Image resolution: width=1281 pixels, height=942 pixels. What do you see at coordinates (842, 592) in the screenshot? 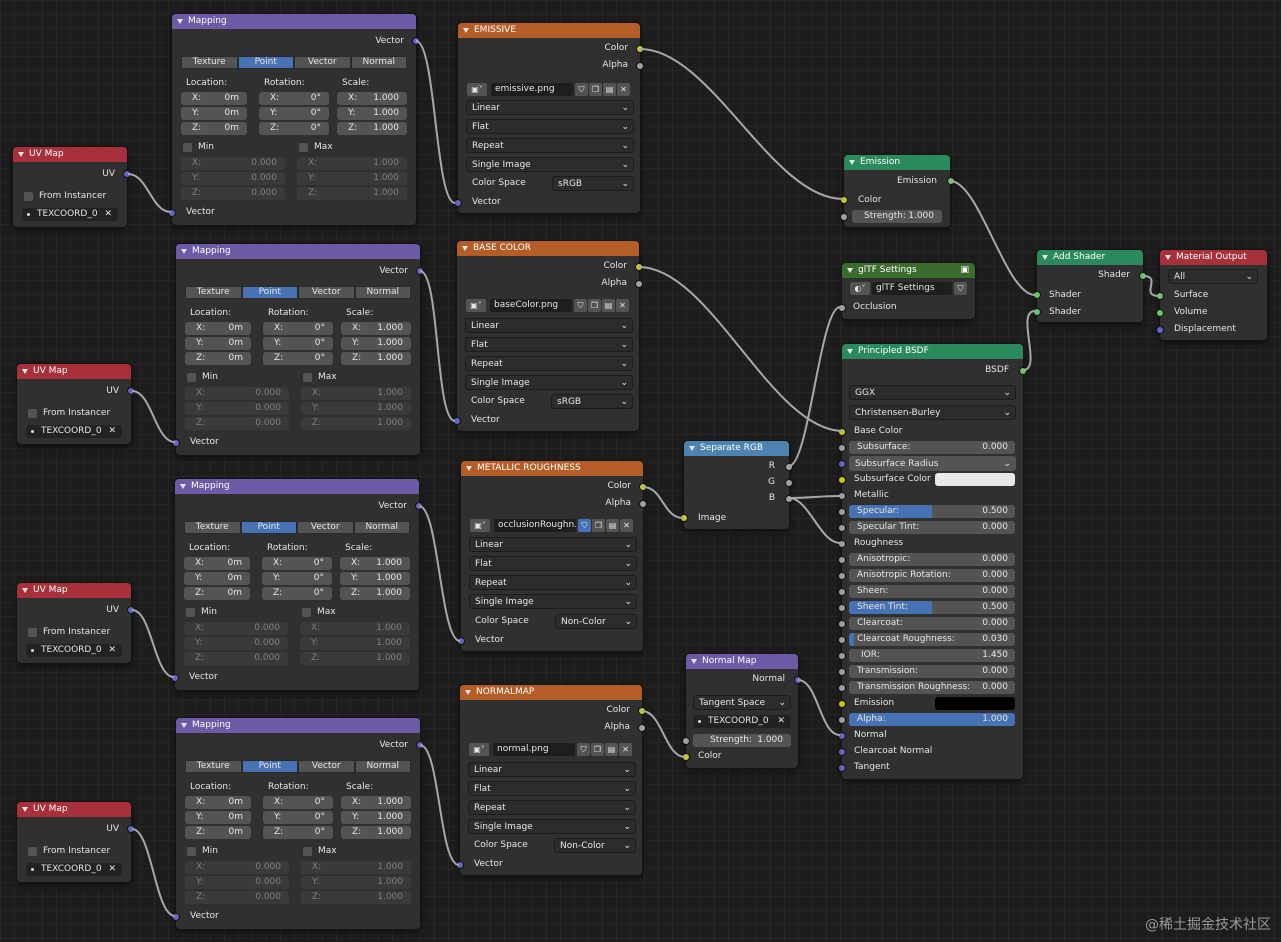
I see `socket-sheen-in` at bounding box center [842, 592].